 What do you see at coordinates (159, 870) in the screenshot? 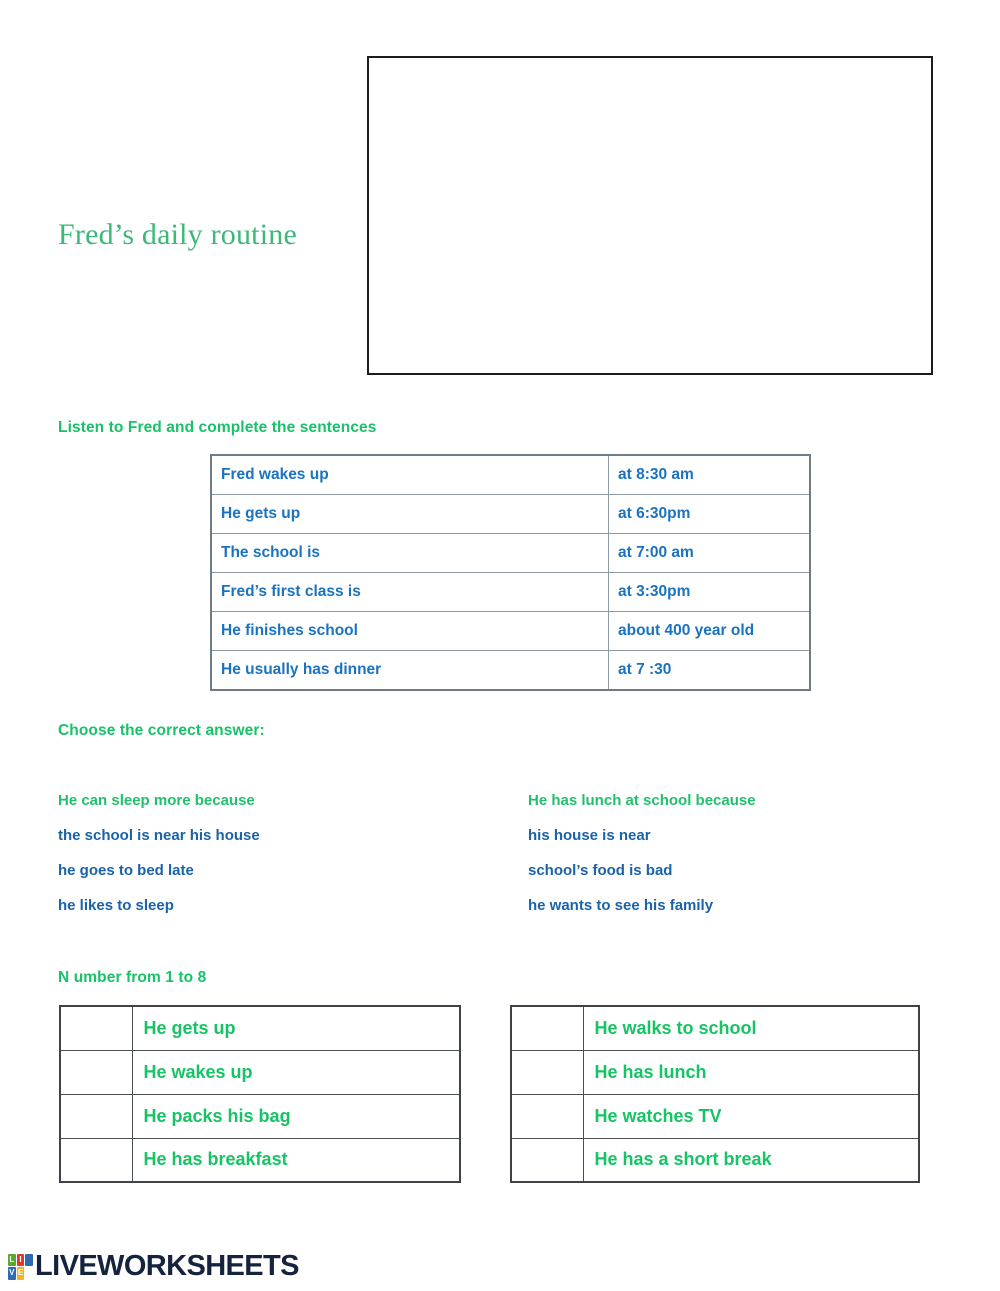
I see `mc-option-left-2: he goes to bed late` at bounding box center [159, 870].